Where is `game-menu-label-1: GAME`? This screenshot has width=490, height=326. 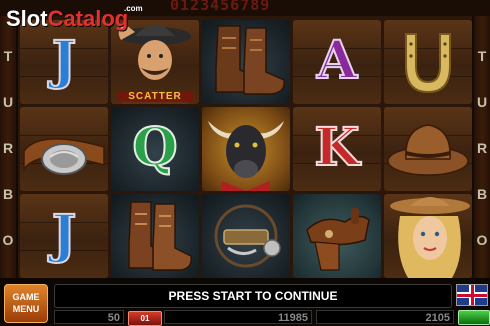
game-menu-label-1: GAME is located at coordinates (26, 297).